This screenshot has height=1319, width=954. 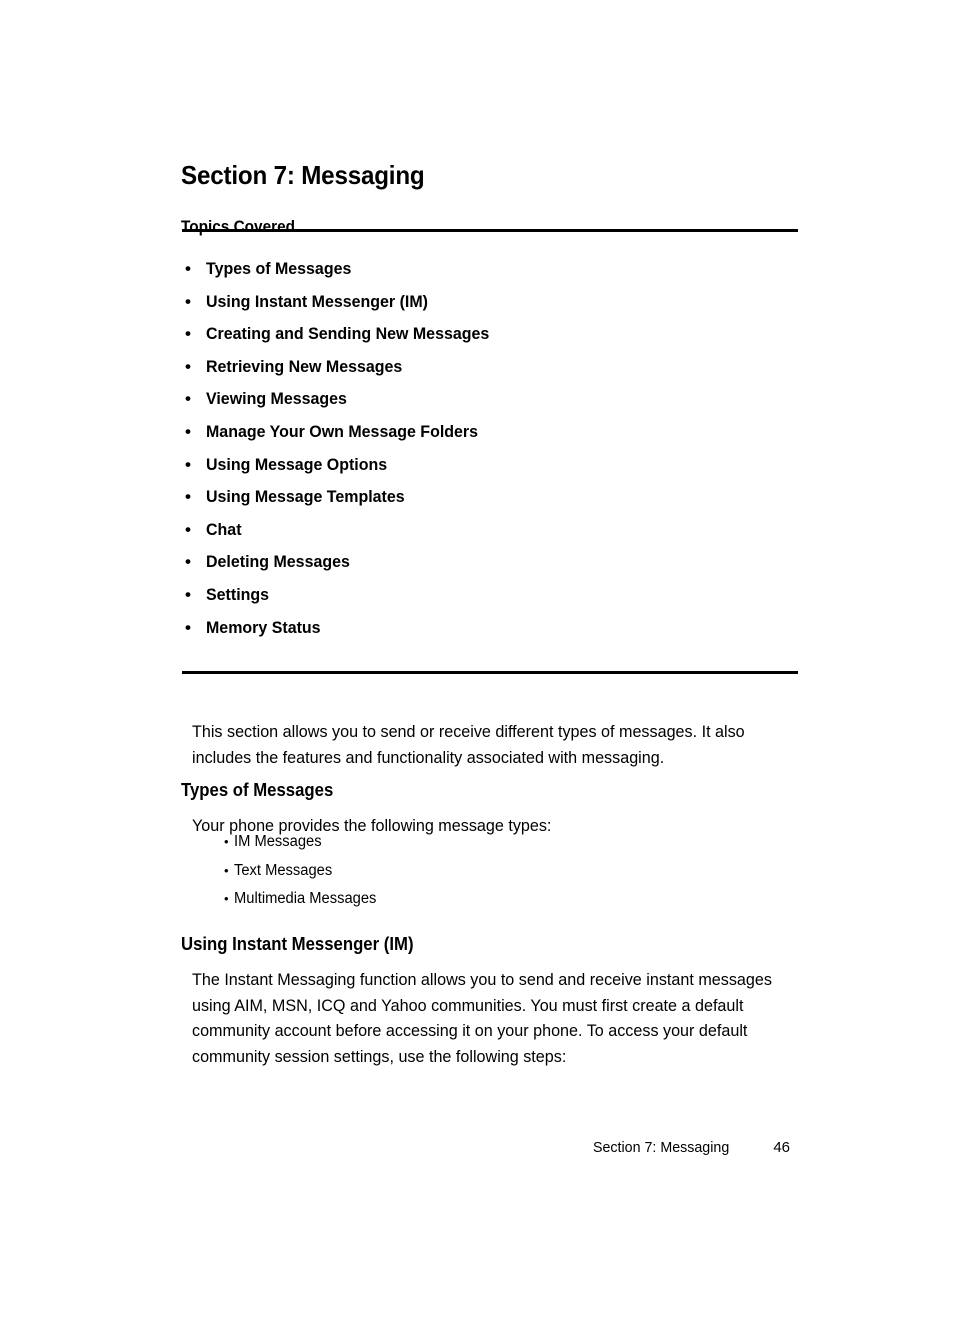 I want to click on divider-bottom, so click(x=490, y=672).